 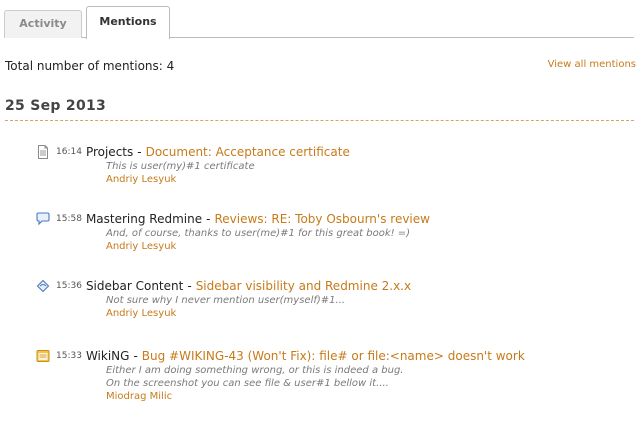 I want to click on mention-project: Mastering Redmine, so click(x=144, y=219).